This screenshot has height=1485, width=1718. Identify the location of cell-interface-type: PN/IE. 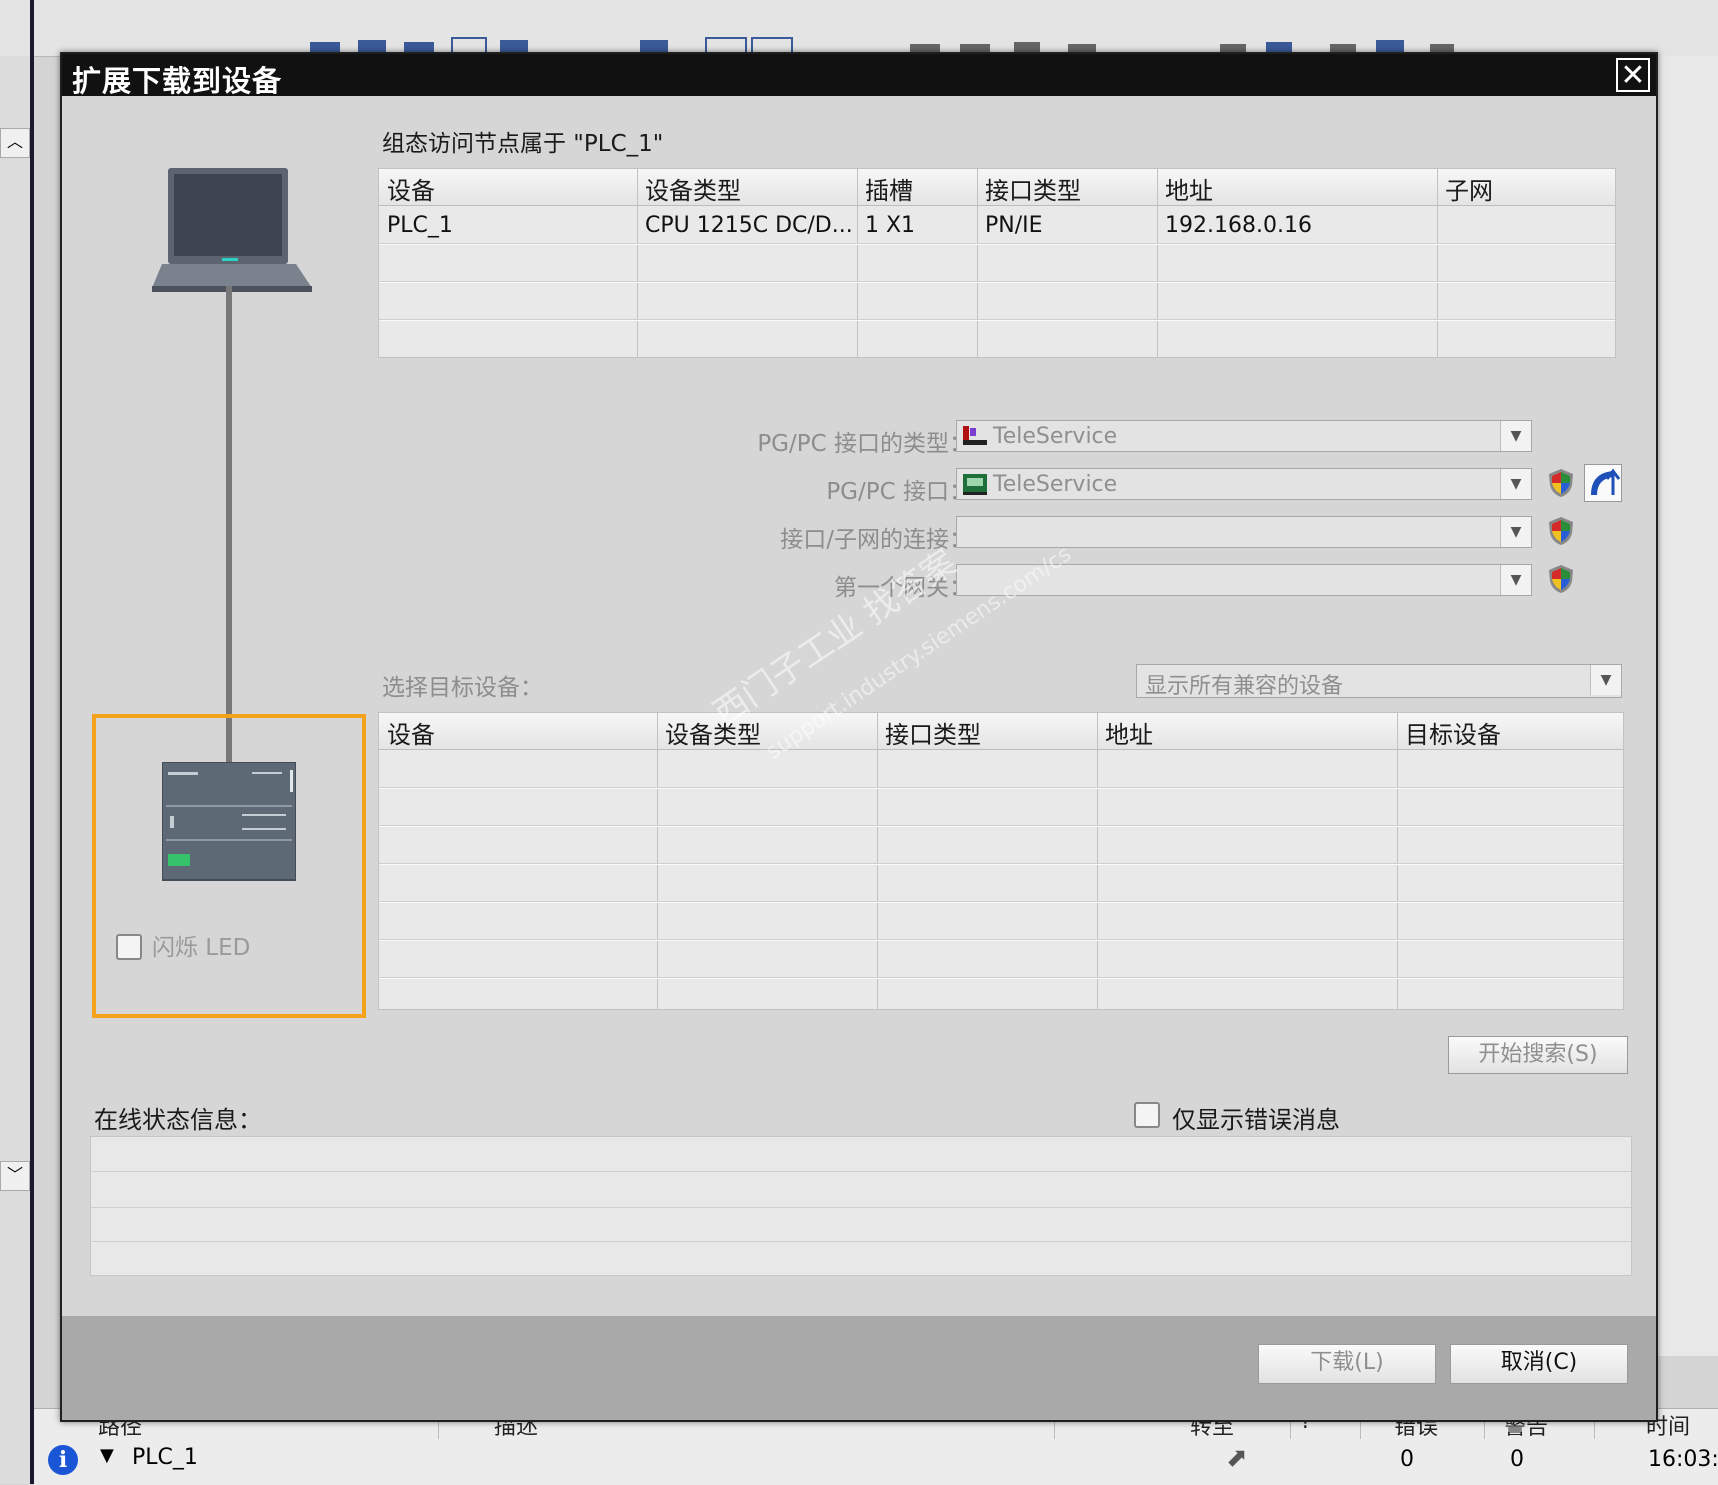
(1014, 225).